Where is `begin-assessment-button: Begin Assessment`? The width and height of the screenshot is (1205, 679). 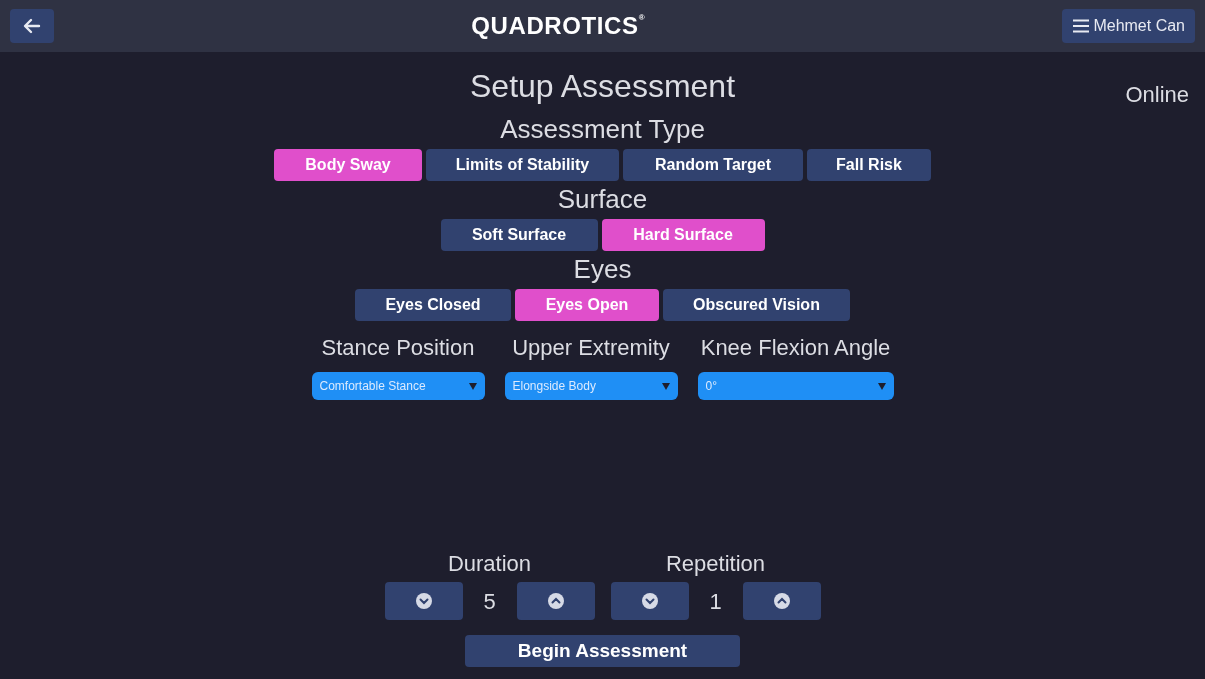
begin-assessment-button: Begin Assessment is located at coordinates (602, 651).